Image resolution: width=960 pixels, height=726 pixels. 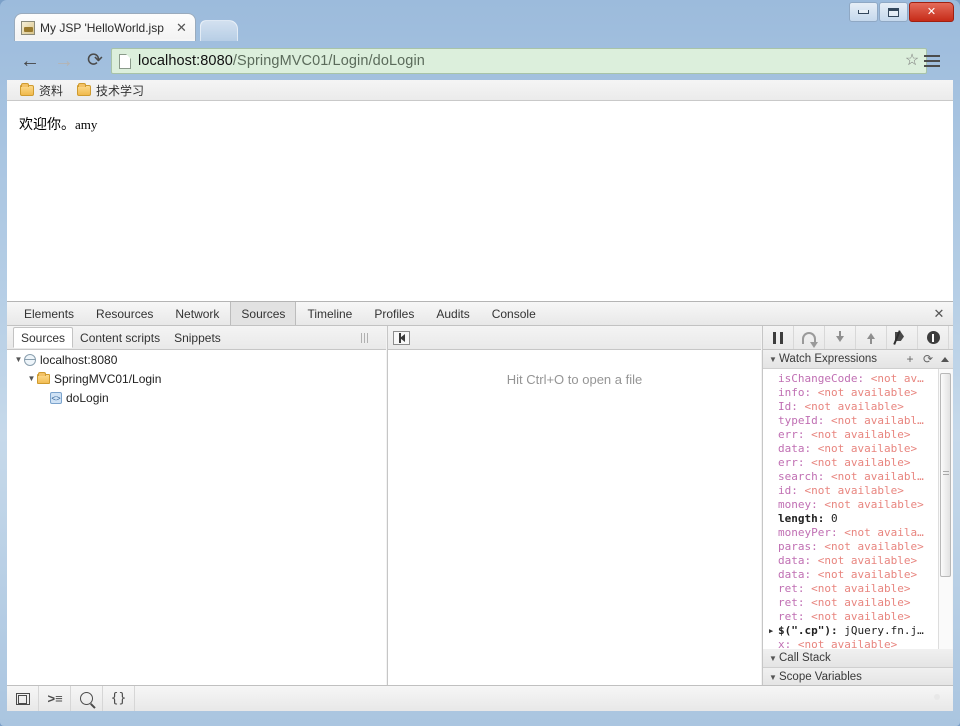 I want to click on tab-timeline: Timeline, so click(x=329, y=313).